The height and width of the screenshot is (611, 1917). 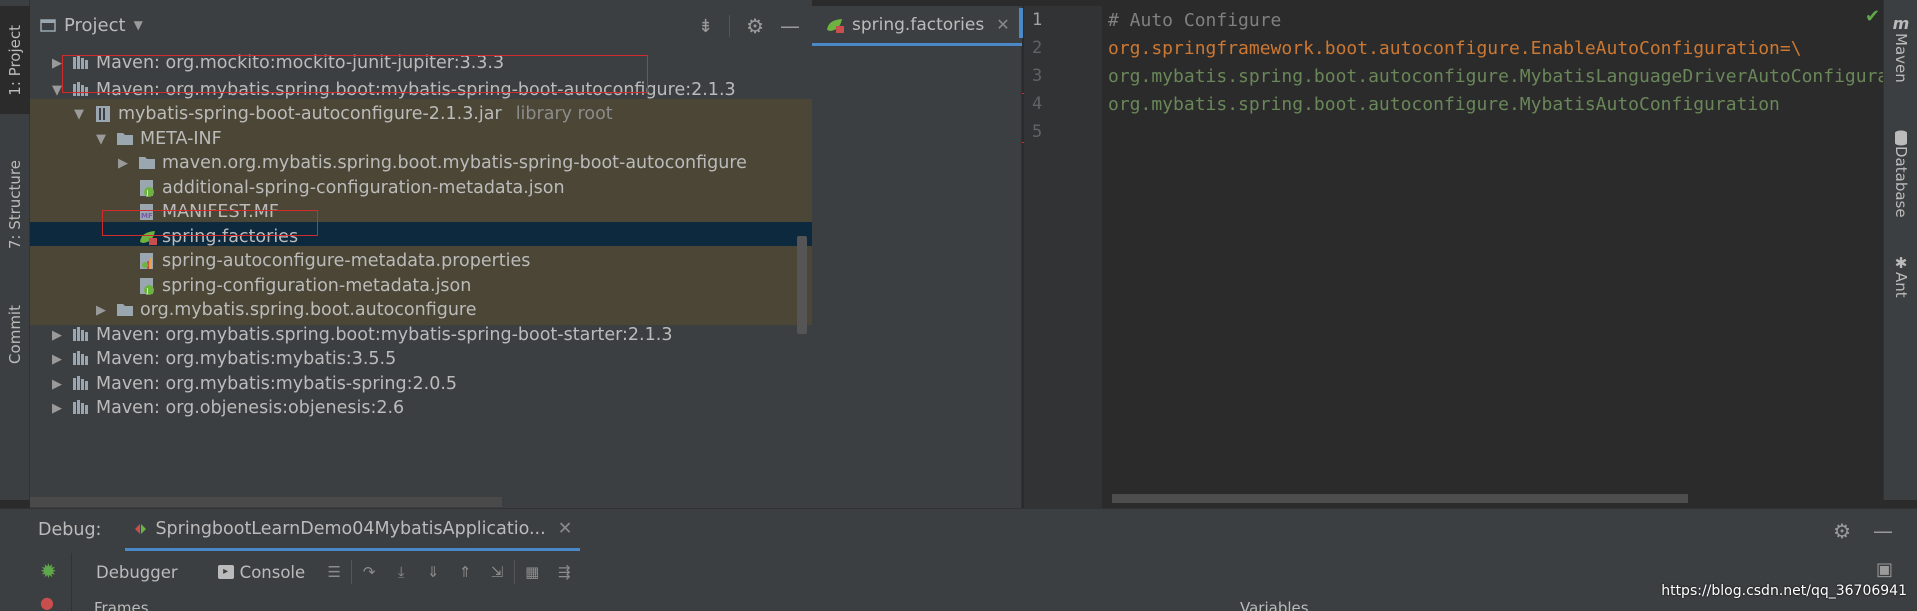 I want to click on tab-debugger: Debugger, so click(x=137, y=572).